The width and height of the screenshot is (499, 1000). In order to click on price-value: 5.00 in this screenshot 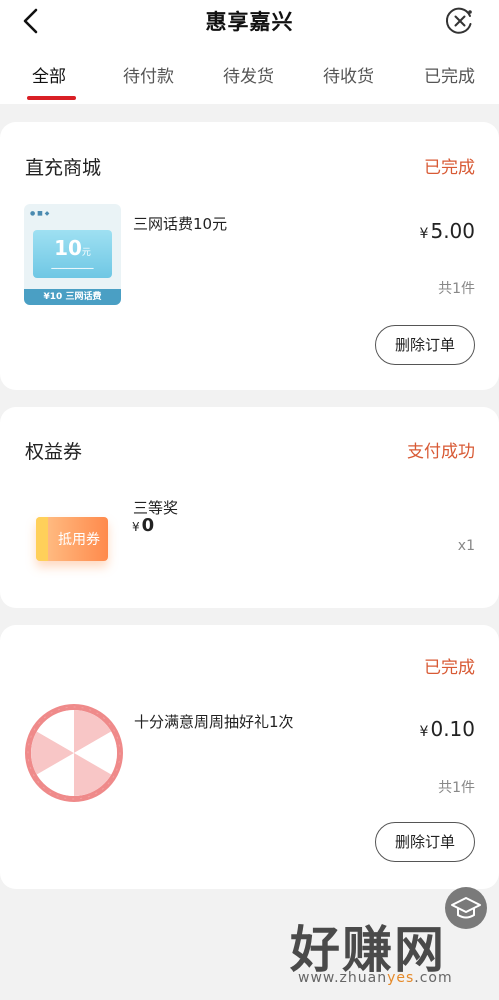, I will do `click(452, 231)`.